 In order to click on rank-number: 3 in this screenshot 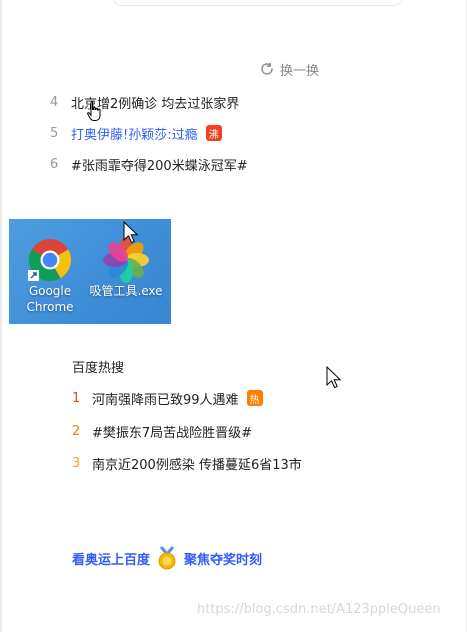, I will do `click(76, 463)`.